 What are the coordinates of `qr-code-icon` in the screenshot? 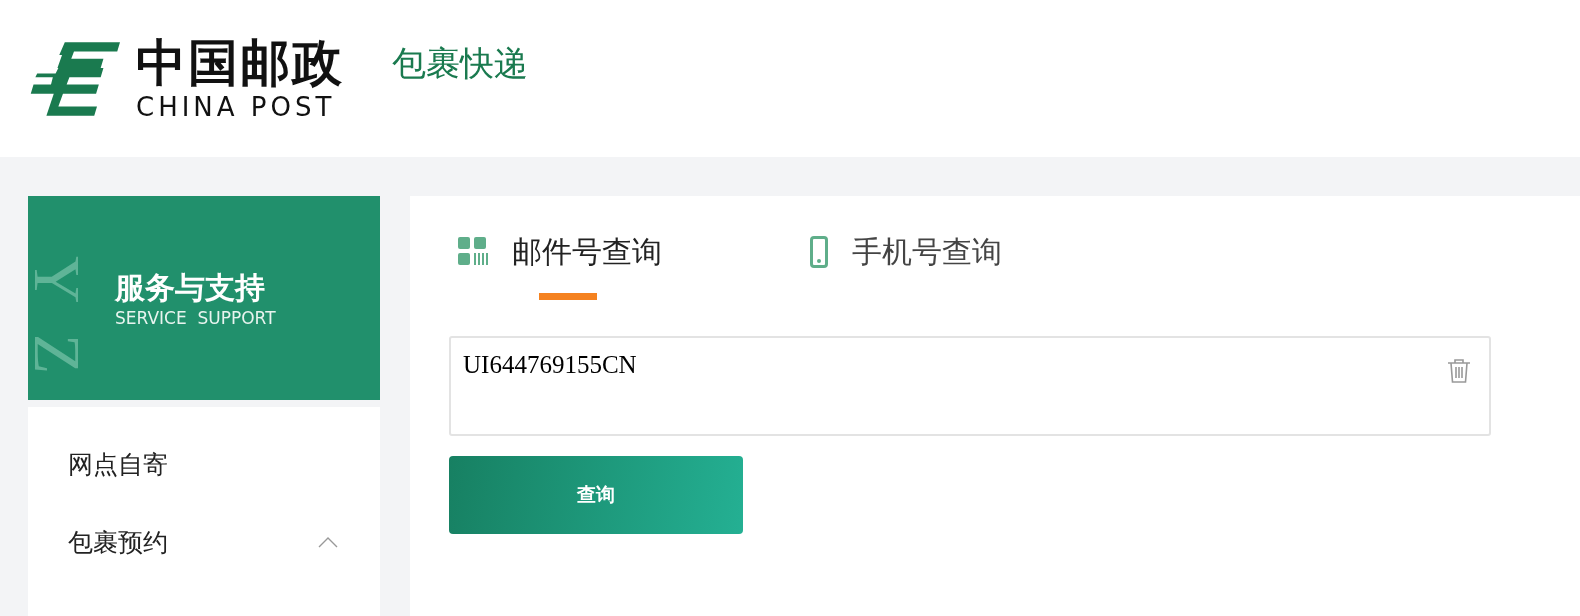 It's located at (473, 252).